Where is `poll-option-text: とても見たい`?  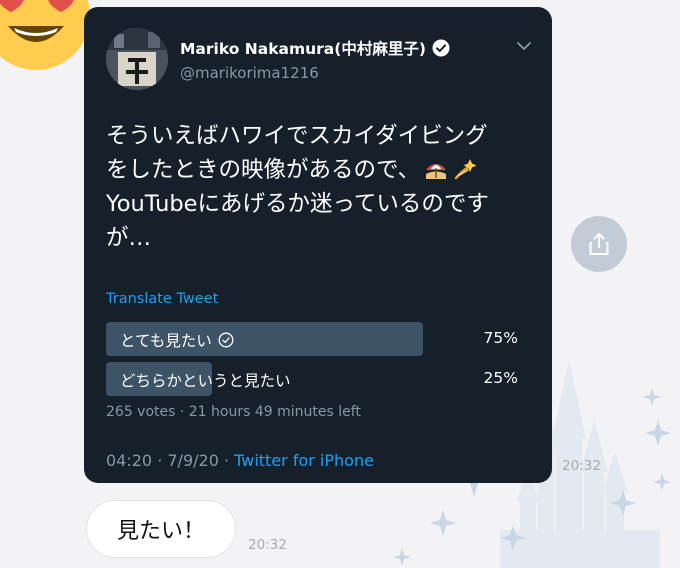 poll-option-text: とても見たい is located at coordinates (166, 341).